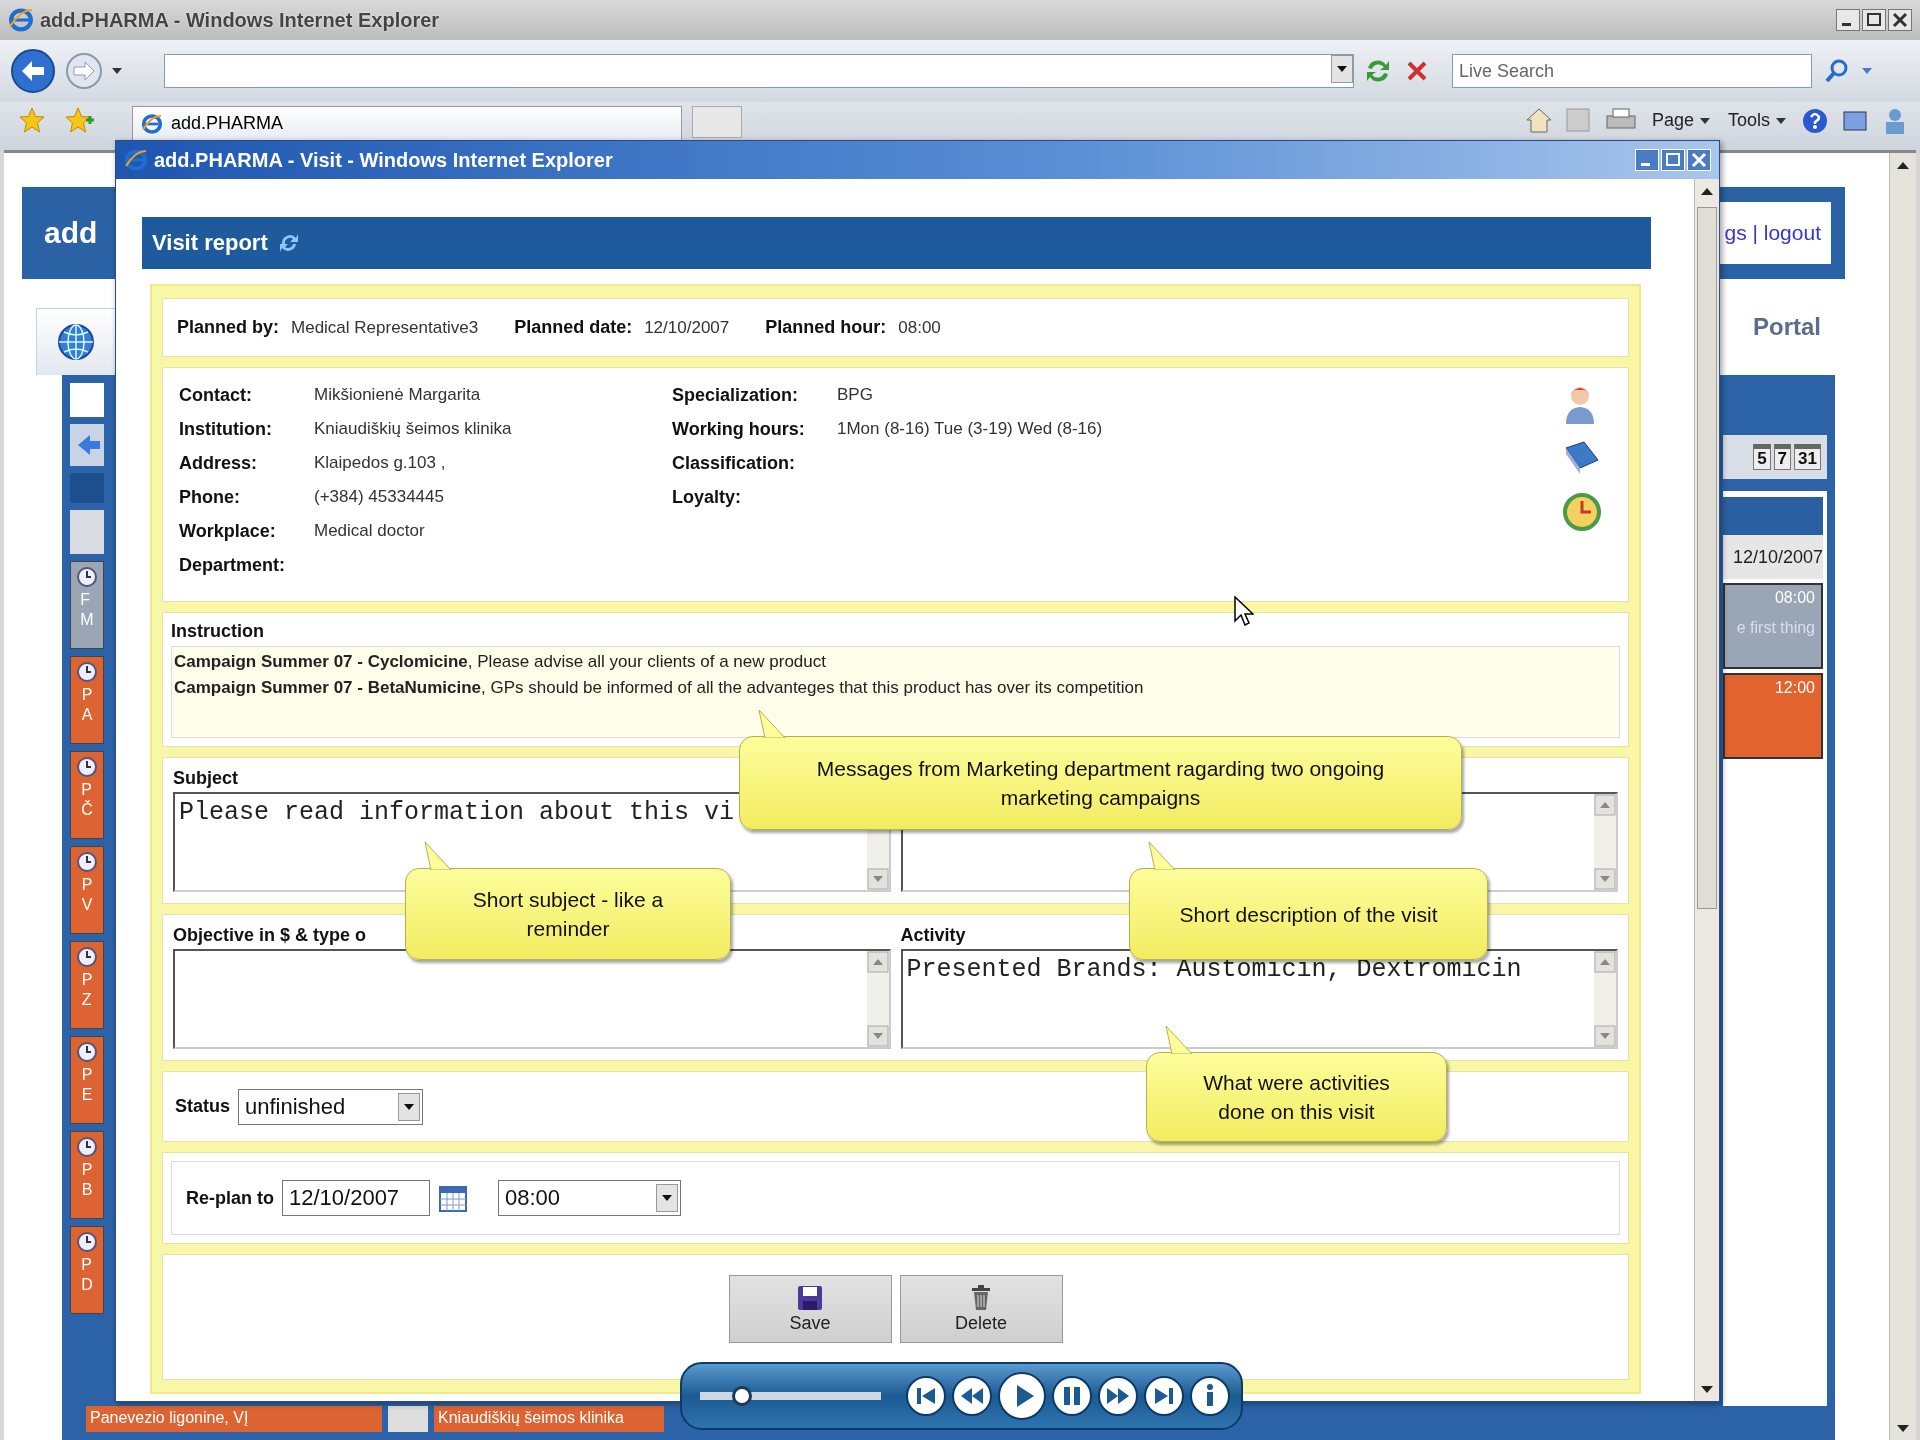 This screenshot has height=1440, width=1920. Describe the element at coordinates (407, 123) in the screenshot. I see `browser-tab: add.PHARMA` at that location.